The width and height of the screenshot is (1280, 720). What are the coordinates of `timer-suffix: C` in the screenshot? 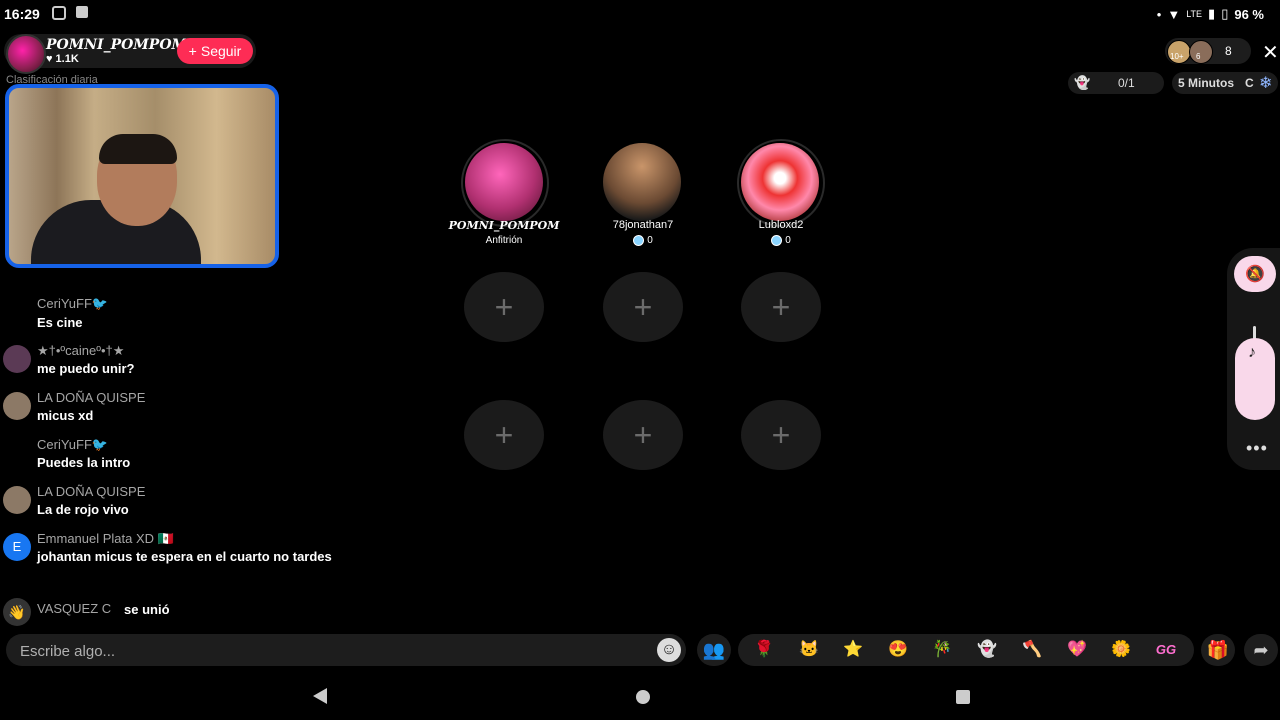 It's located at (1249, 83).